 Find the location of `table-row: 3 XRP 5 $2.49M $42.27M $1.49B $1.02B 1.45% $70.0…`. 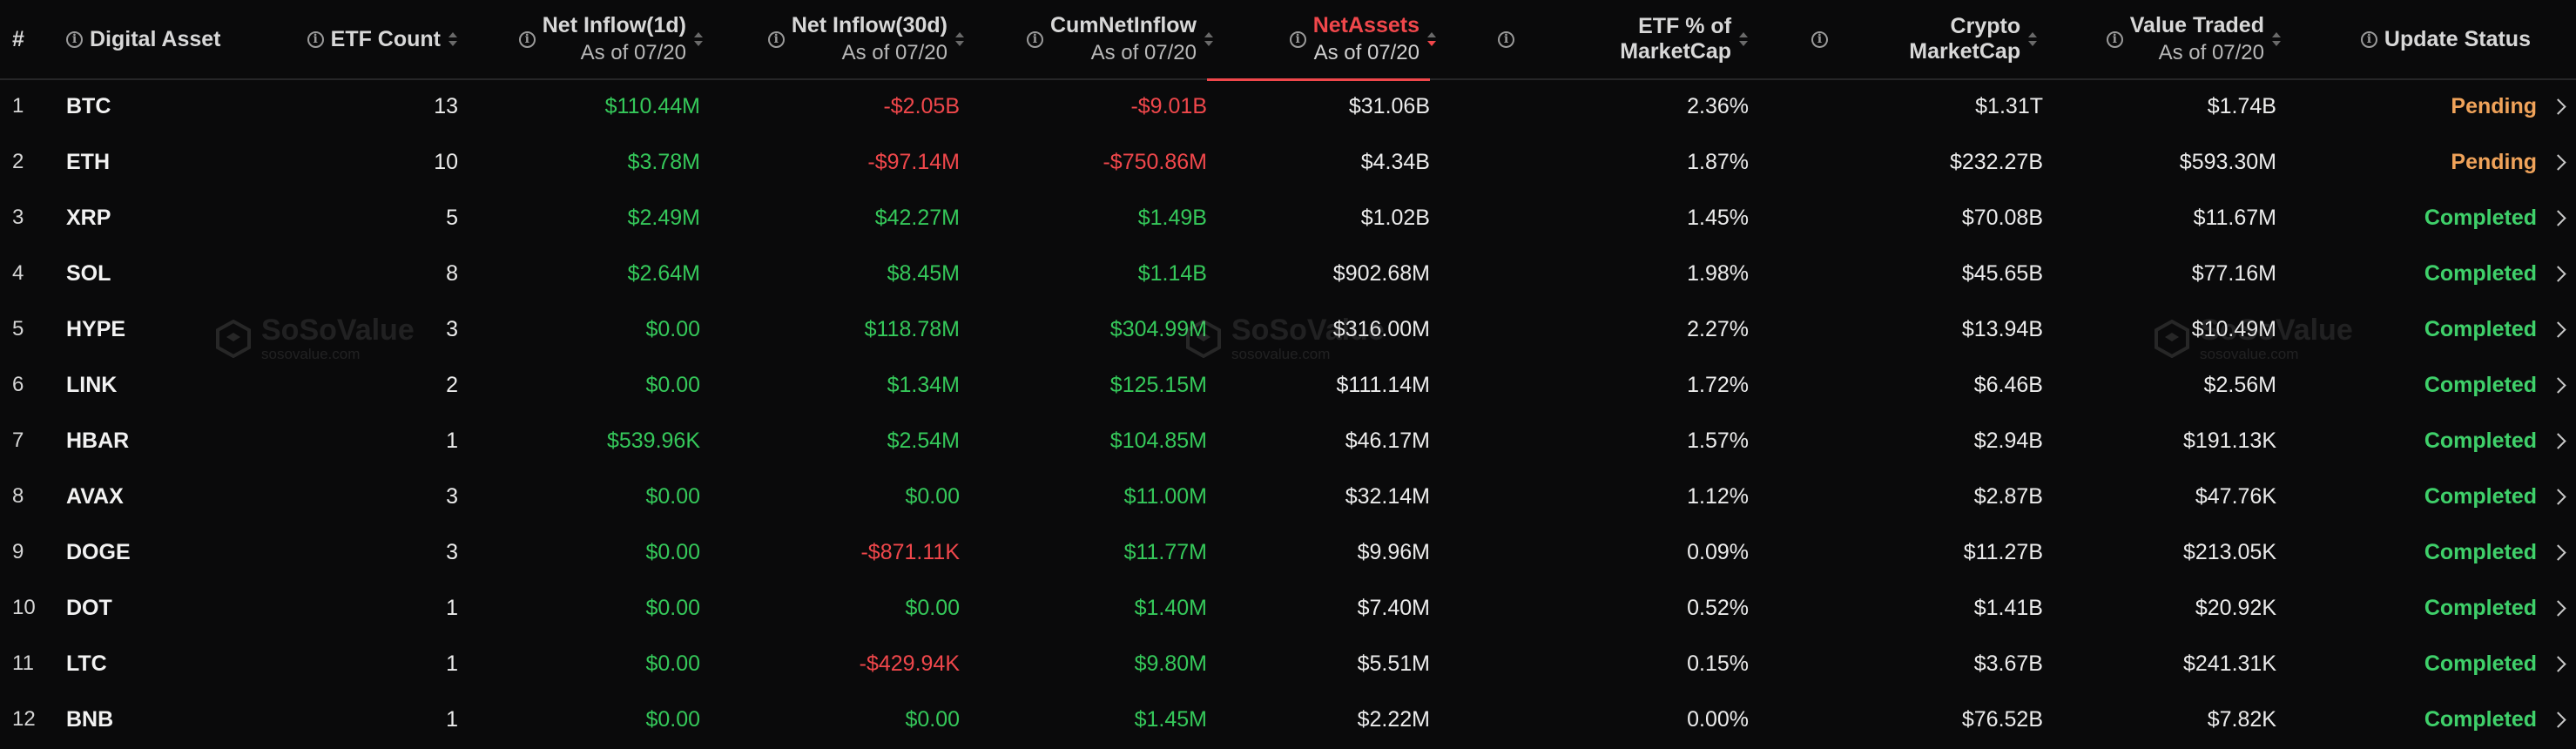

table-row: 3 XRP 5 $2.49M $42.27M $1.49B $1.02B 1.45% $70.0… is located at coordinates (1288, 218).